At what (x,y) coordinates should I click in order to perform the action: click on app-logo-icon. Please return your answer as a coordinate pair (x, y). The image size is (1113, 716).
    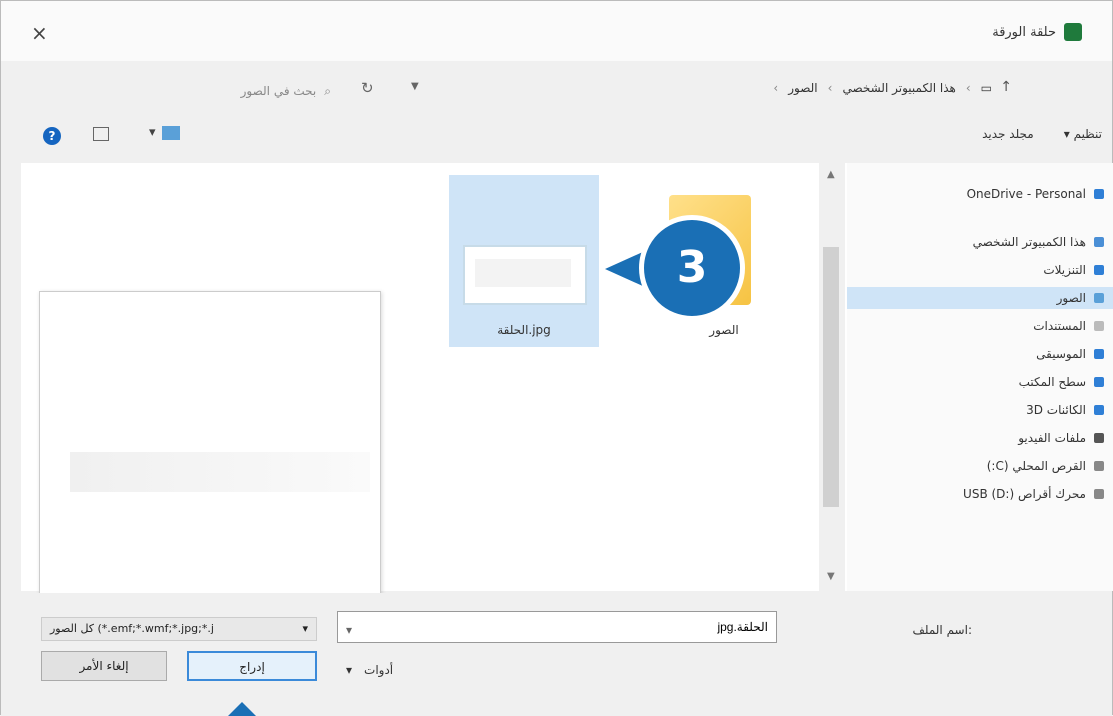
    Looking at the image, I should click on (1073, 32).